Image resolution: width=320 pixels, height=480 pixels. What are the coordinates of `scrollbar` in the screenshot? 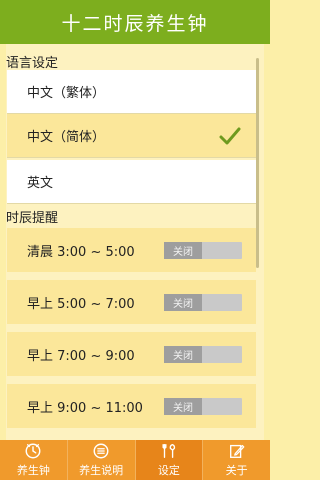 It's located at (257, 163).